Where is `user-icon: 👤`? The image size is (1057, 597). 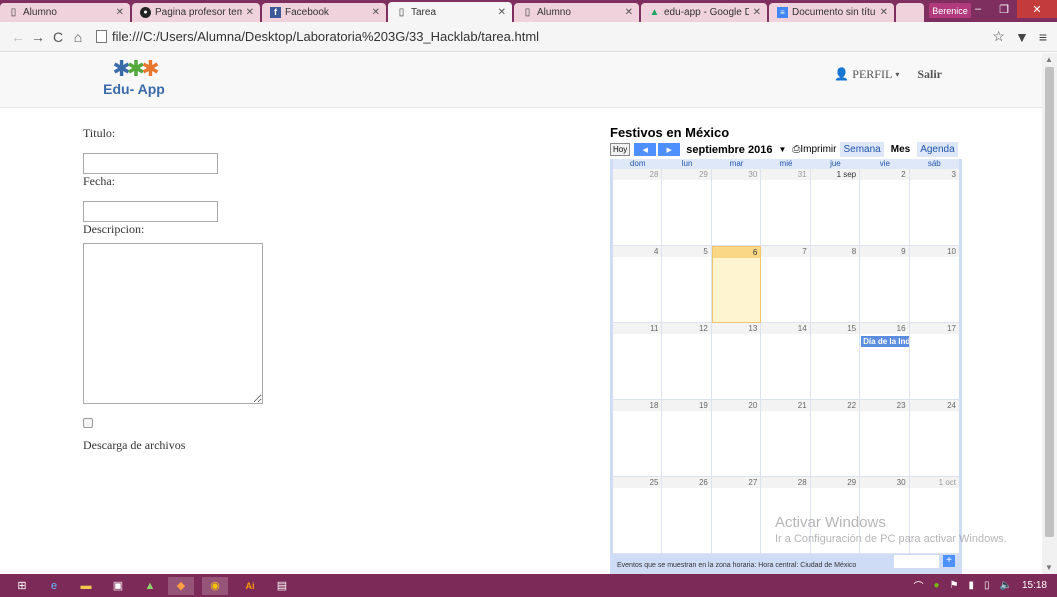 user-icon: 👤 is located at coordinates (842, 74).